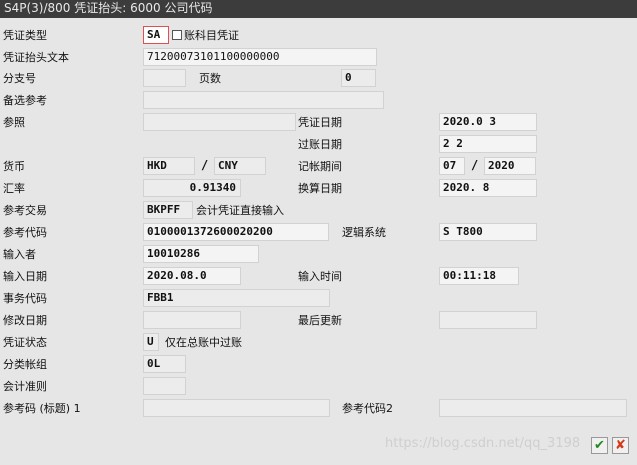  What do you see at coordinates (533, 408) in the screenshot?
I see `ref-key2-field` at bounding box center [533, 408].